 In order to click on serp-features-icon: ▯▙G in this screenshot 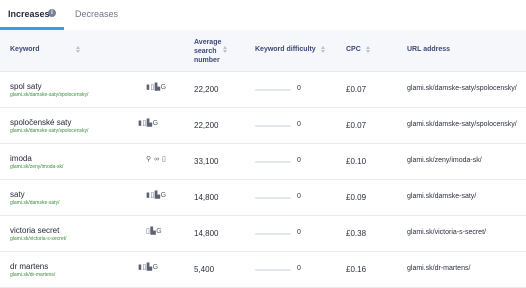, I will do `click(154, 231)`.